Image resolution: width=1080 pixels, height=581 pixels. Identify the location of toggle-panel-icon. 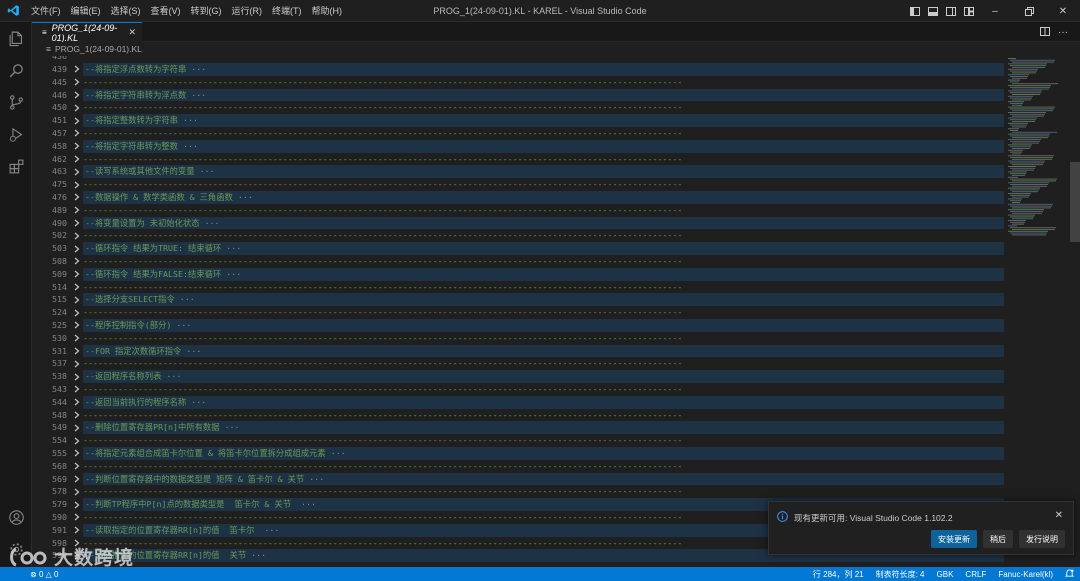
(933, 11).